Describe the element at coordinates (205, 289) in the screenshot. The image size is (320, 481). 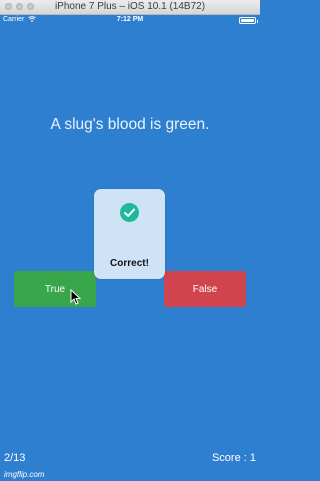
I see `false-button: False` at that location.